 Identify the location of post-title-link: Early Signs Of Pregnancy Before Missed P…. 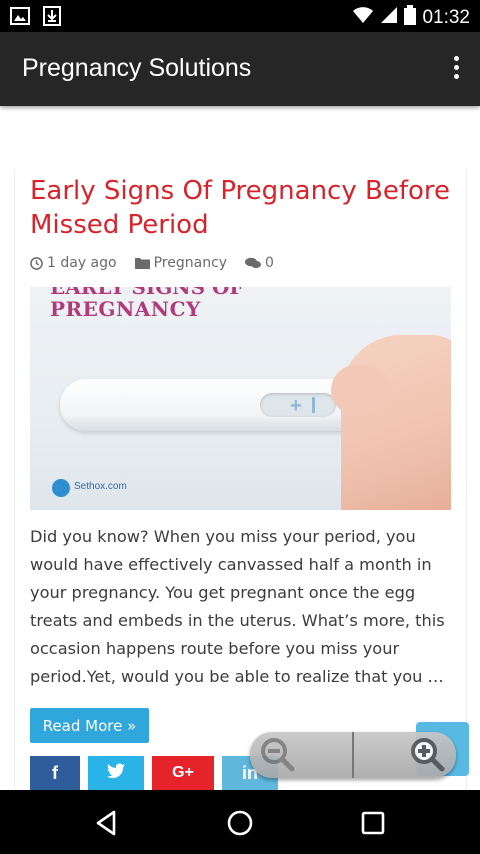
(240, 208).